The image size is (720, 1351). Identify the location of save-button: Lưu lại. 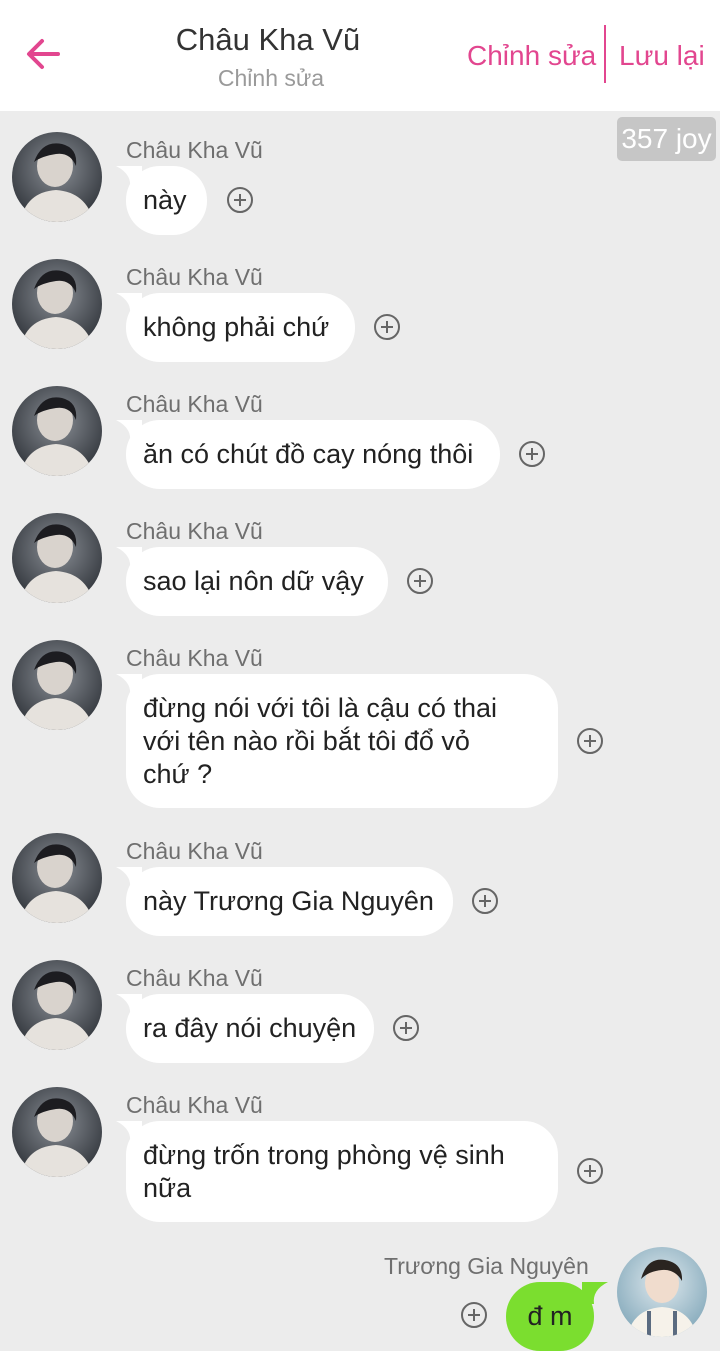
(662, 56).